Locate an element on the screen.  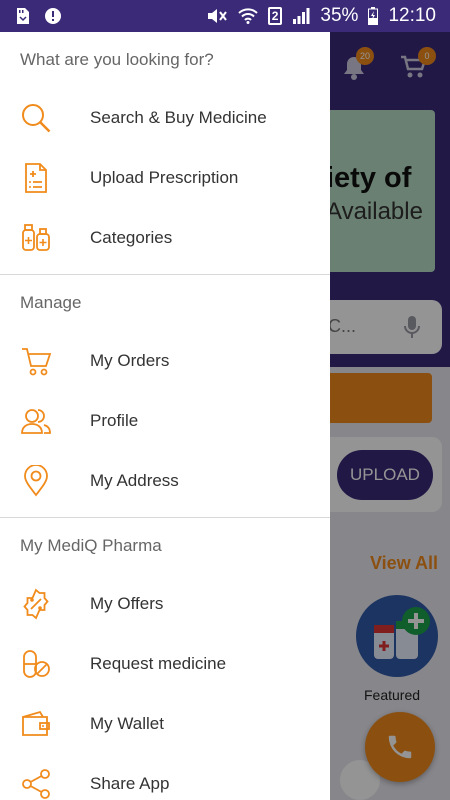
menu-item-request-medicine: Request medicine is located at coordinates (165, 664).